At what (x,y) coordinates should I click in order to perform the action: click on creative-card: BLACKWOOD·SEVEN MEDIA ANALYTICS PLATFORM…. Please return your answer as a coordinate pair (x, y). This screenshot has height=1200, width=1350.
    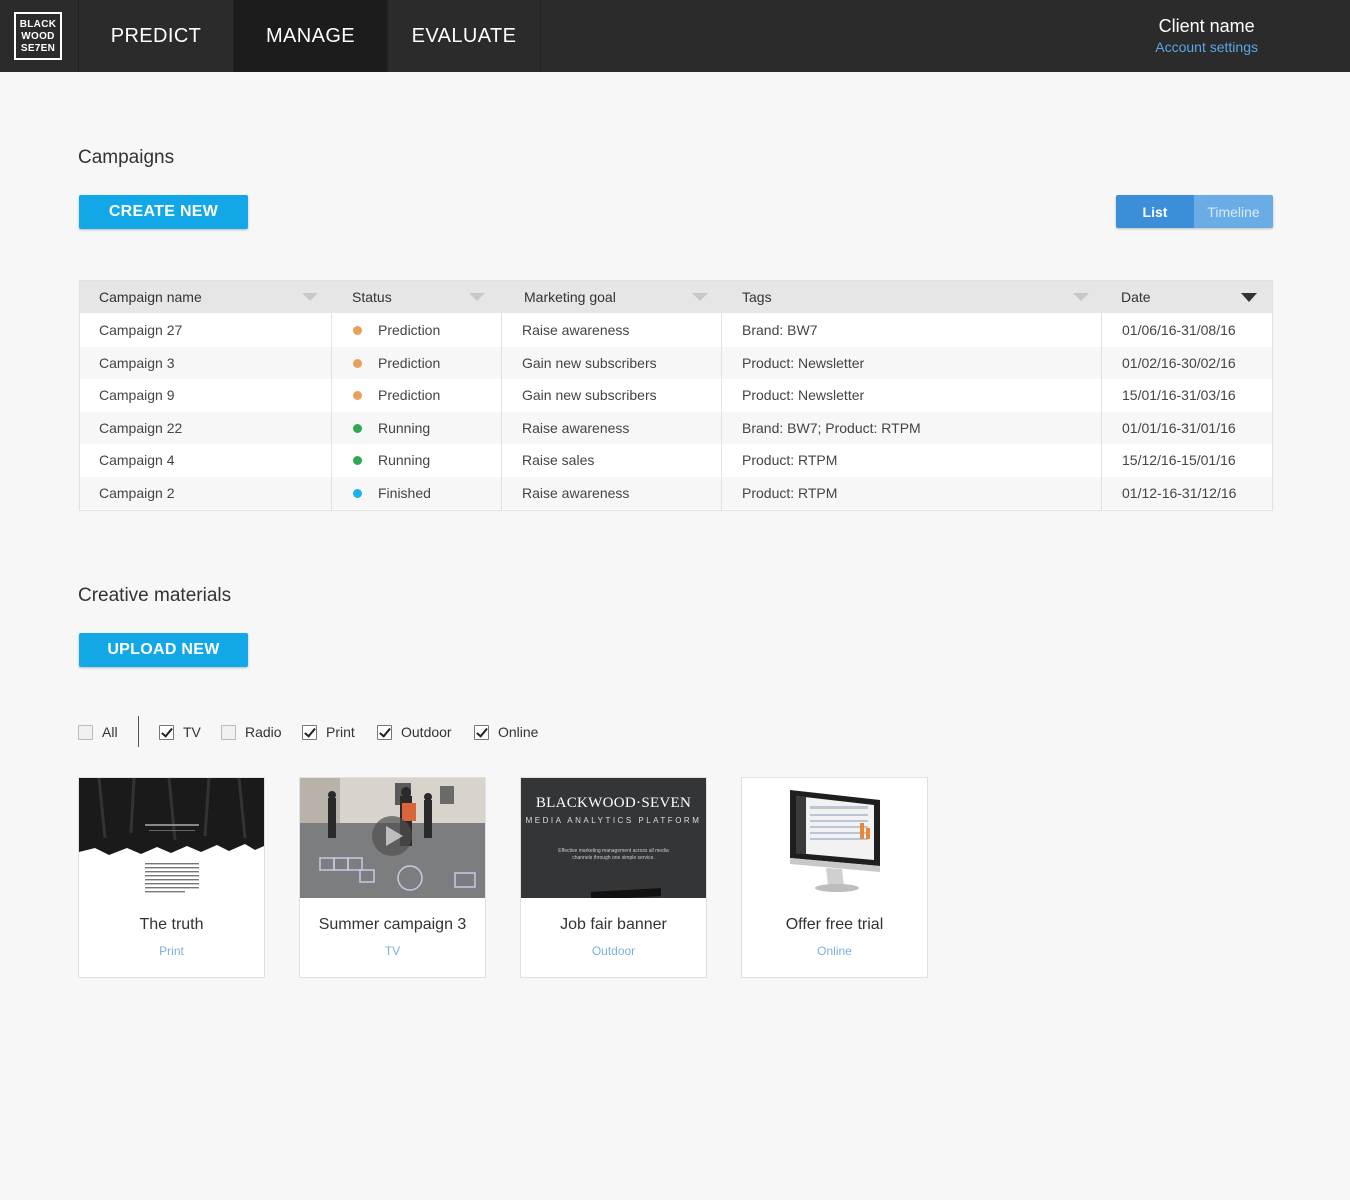
    Looking at the image, I should click on (613, 877).